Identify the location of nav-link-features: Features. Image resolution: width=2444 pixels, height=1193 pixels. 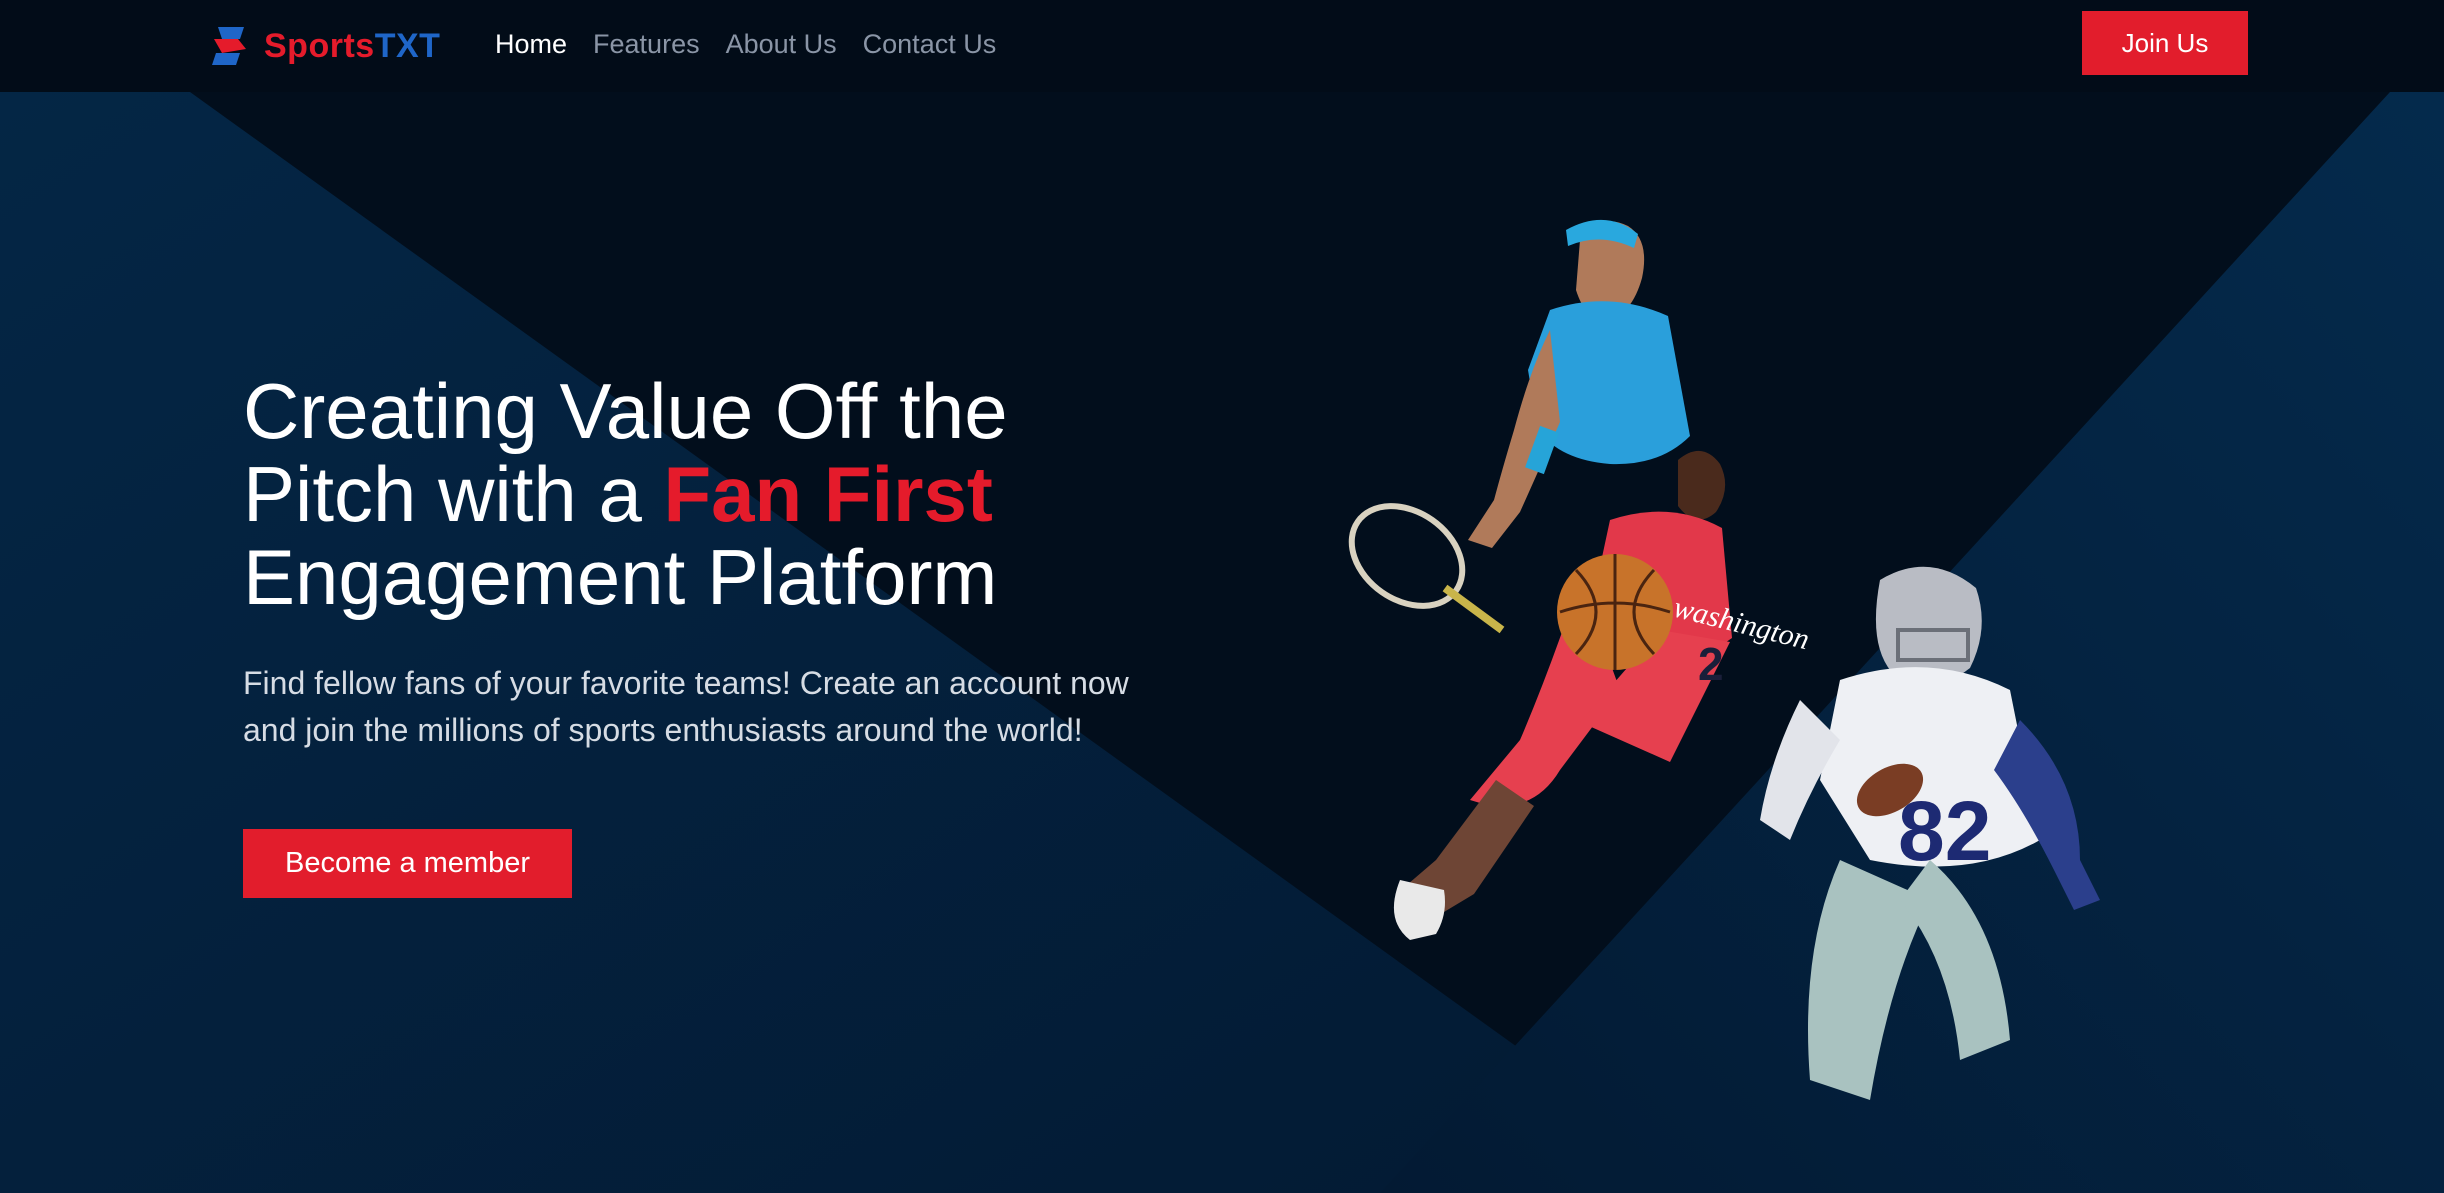
(646, 44).